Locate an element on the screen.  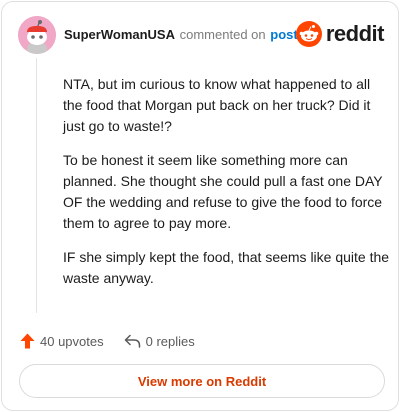
reply-count: 0 replies is located at coordinates (170, 341).